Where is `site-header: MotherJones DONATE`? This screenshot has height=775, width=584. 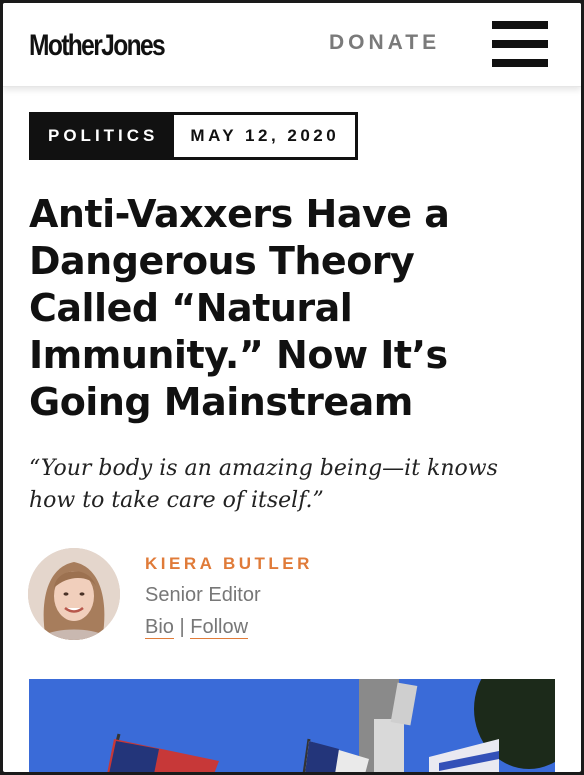
site-header: MotherJones DONATE is located at coordinates (292, 45).